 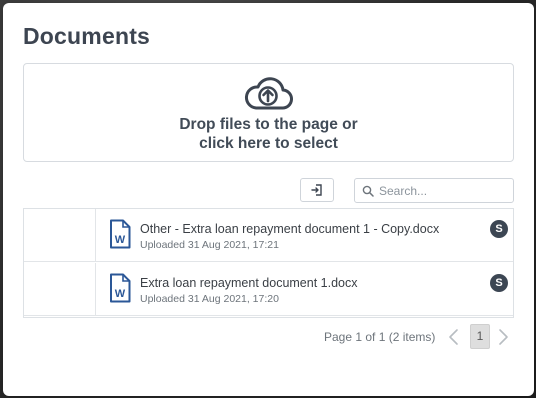 I want to click on page-number-button: 1, so click(x=480, y=336).